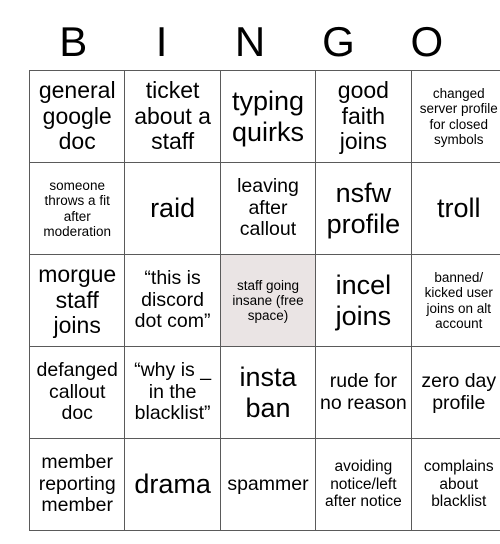 This screenshot has height=544, width=500. I want to click on bingo-cell: morgue staff joins, so click(77, 300).